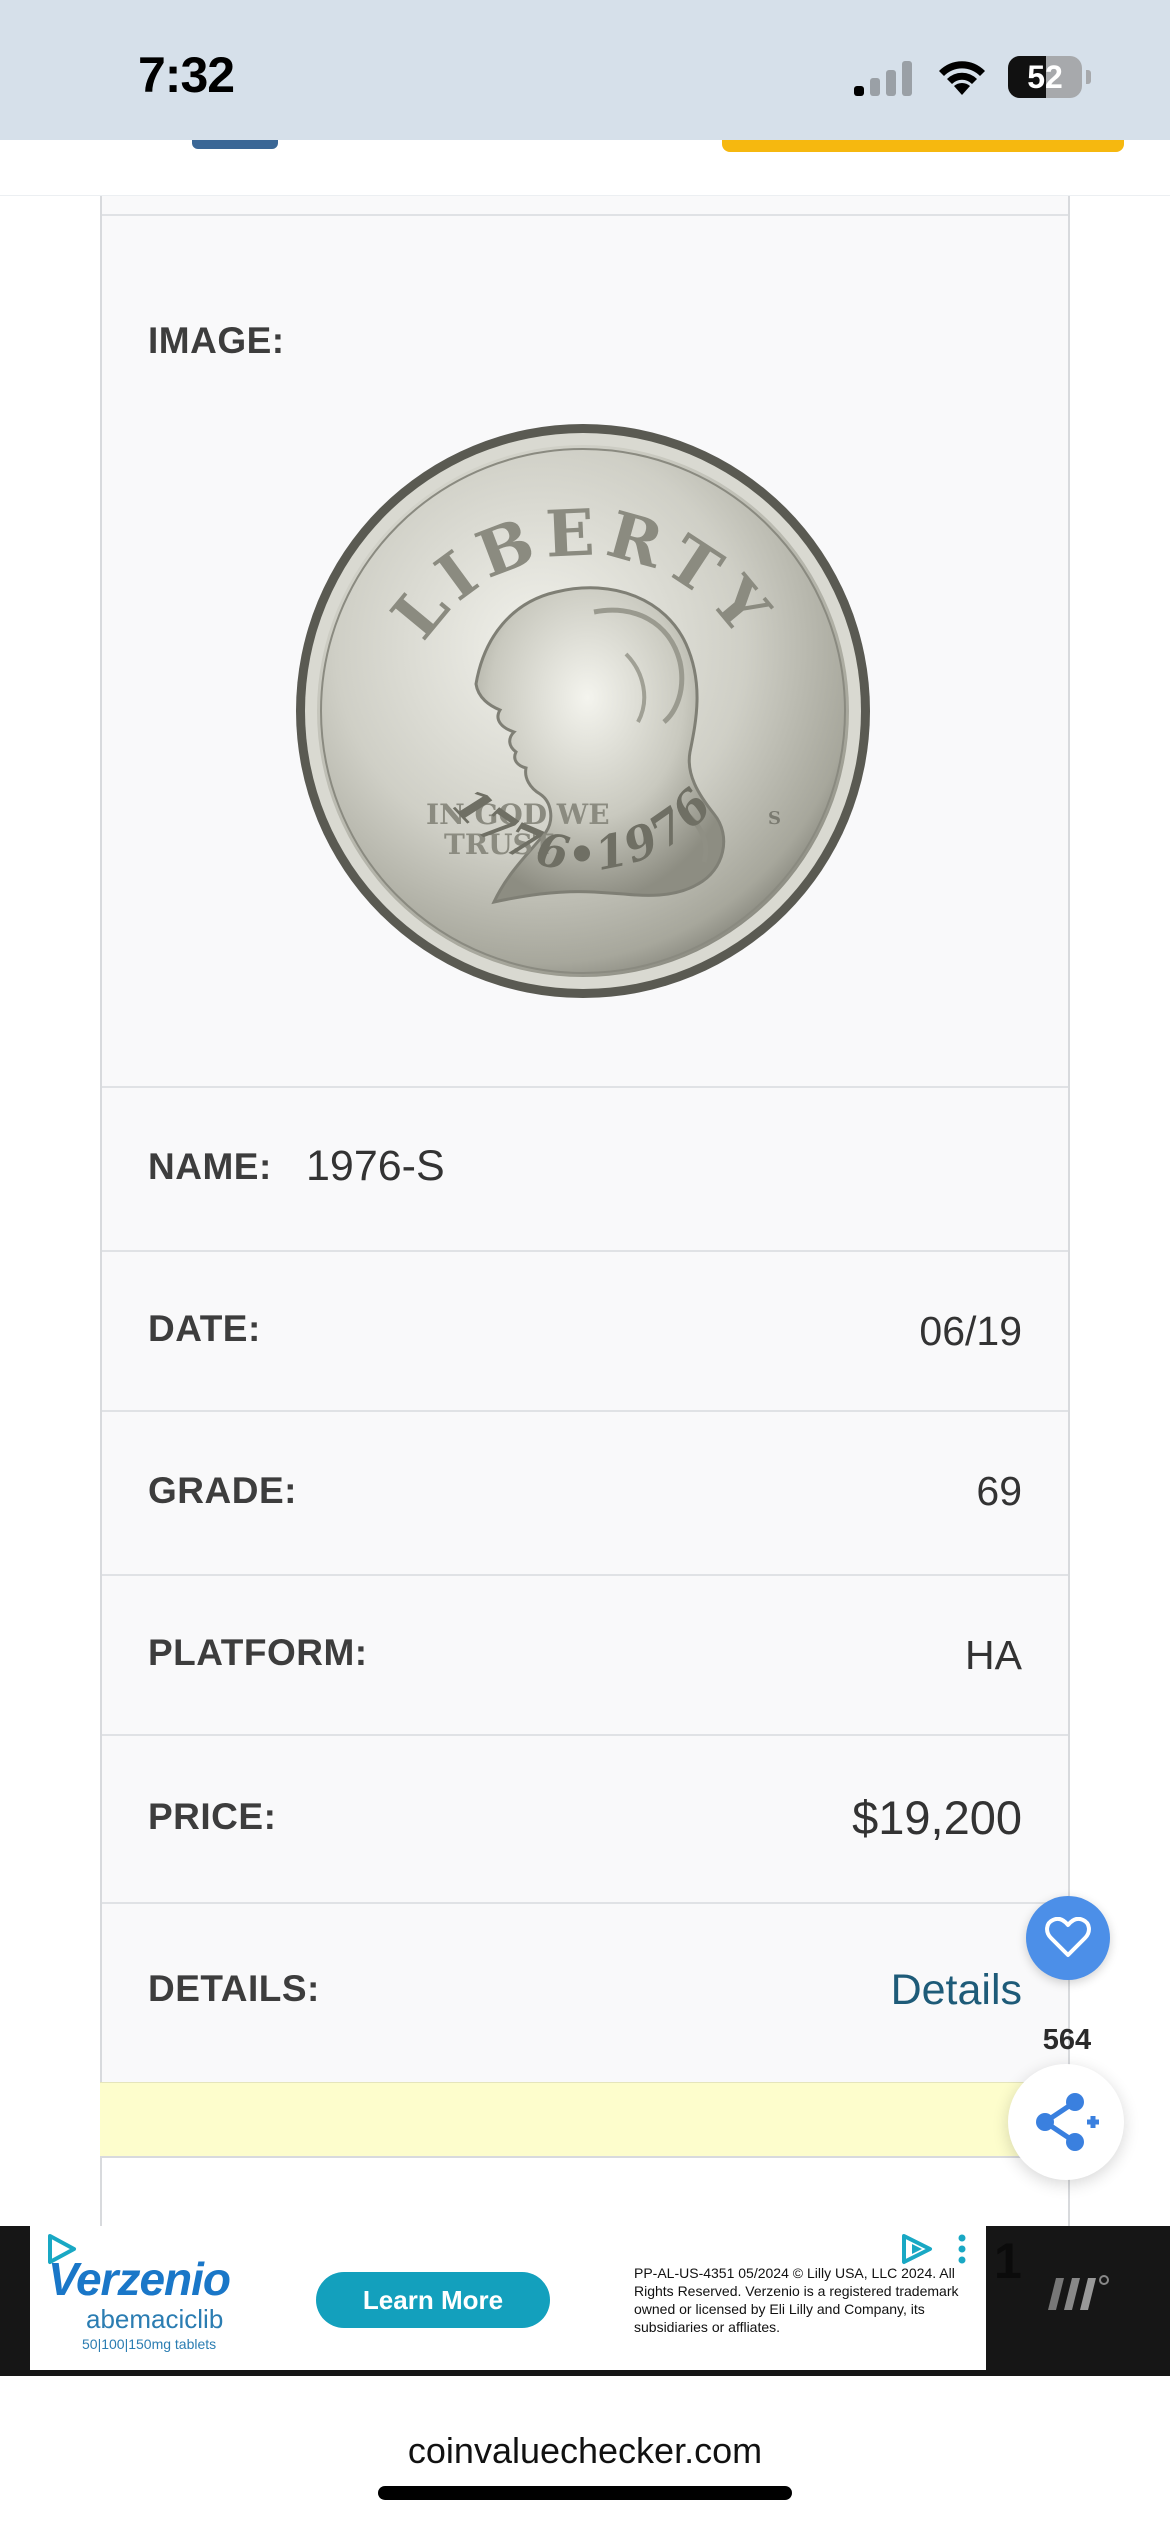  I want to click on browser-url-bar: coinvaluechecker.com, so click(585, 2454).